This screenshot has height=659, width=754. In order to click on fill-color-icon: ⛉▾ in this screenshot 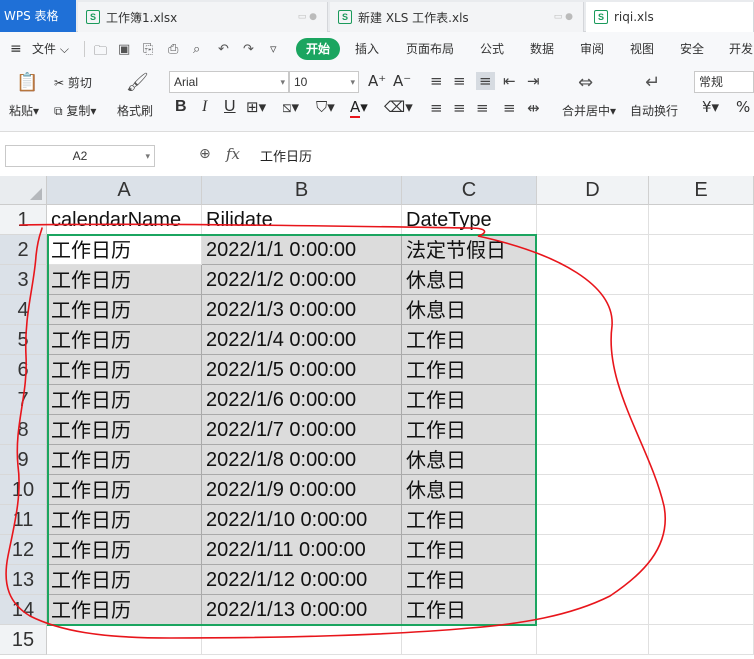, I will do `click(325, 107)`.